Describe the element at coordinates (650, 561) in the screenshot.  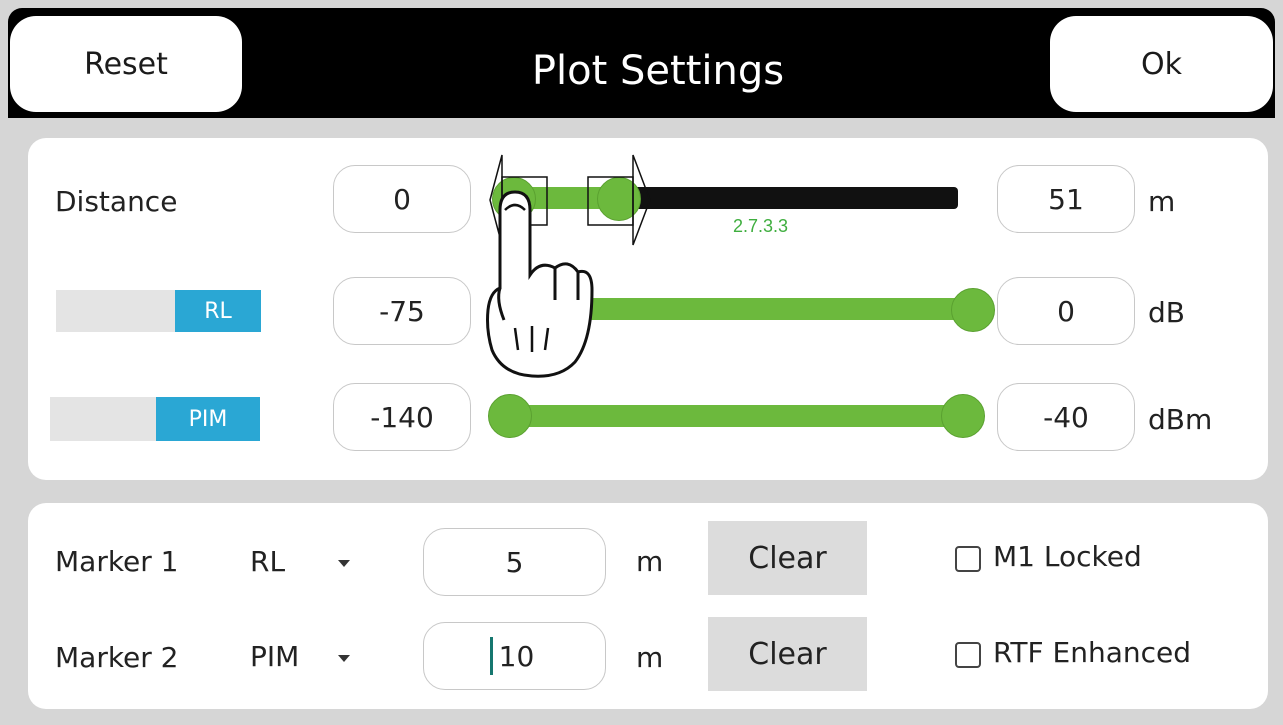
I see `marker1-unit: m` at that location.